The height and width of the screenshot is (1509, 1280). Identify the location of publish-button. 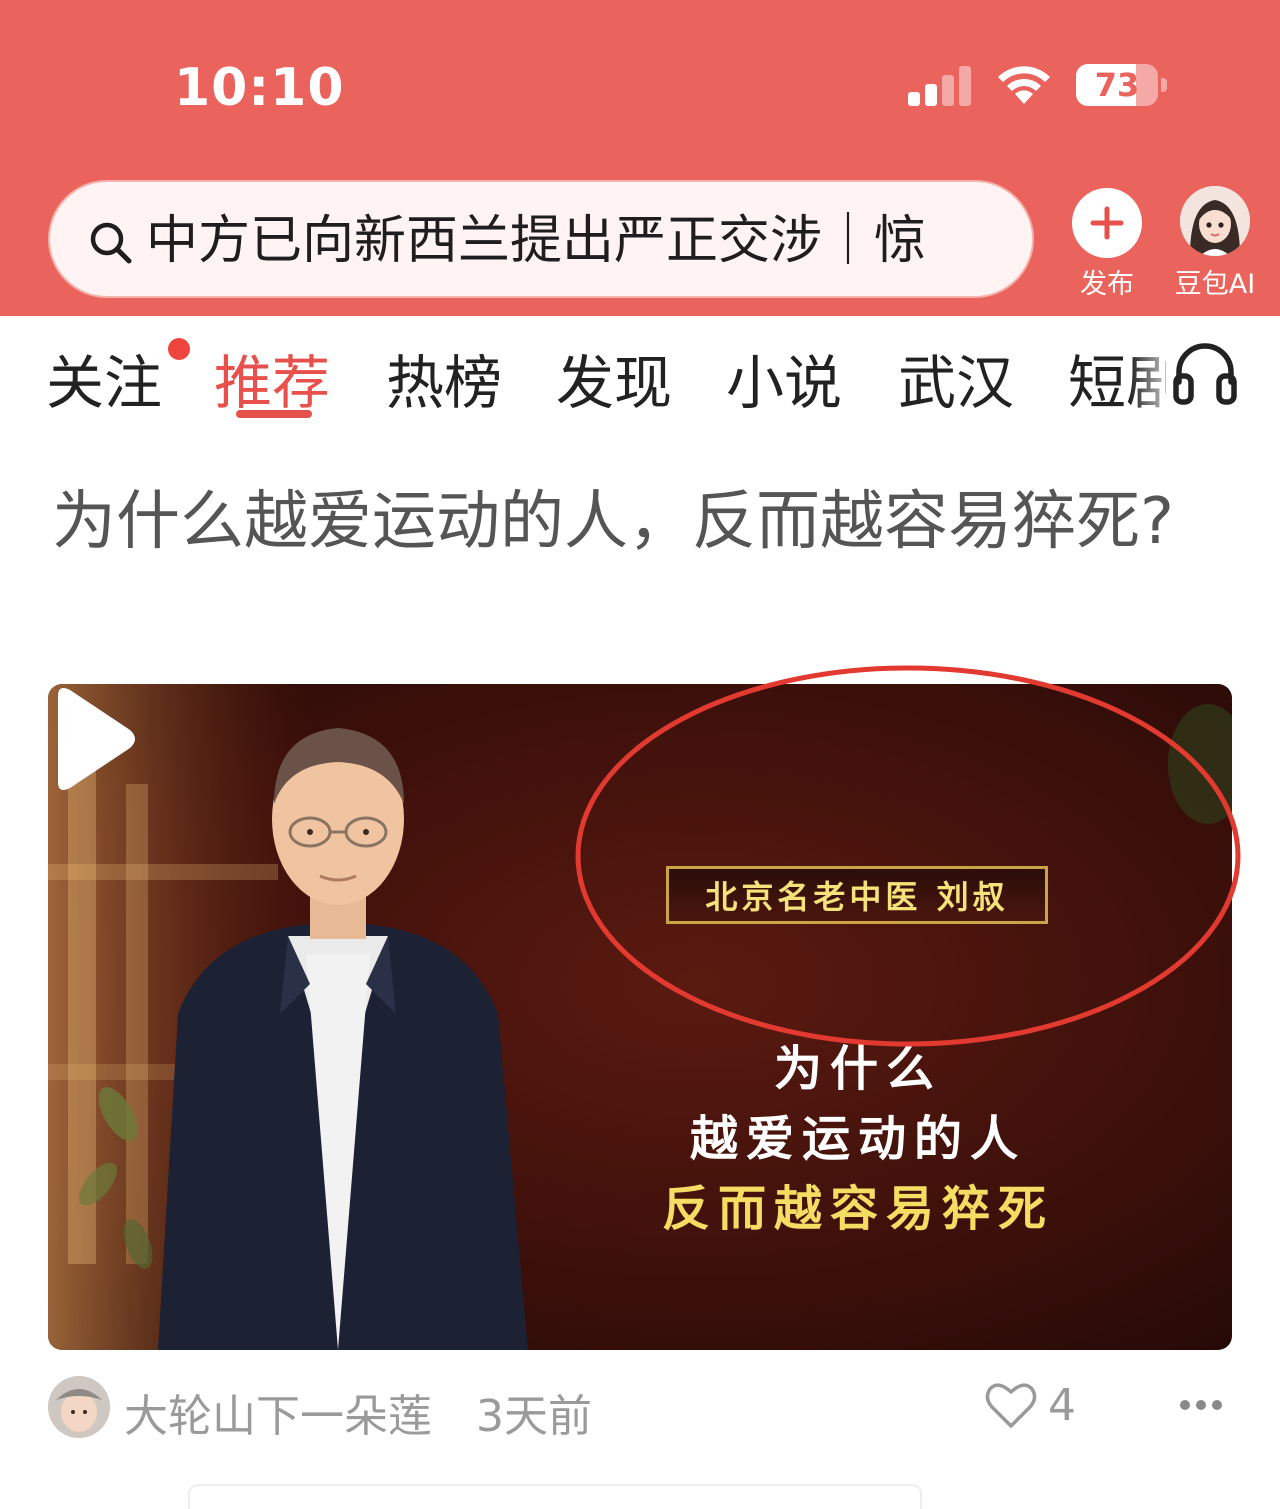
(1107, 223).